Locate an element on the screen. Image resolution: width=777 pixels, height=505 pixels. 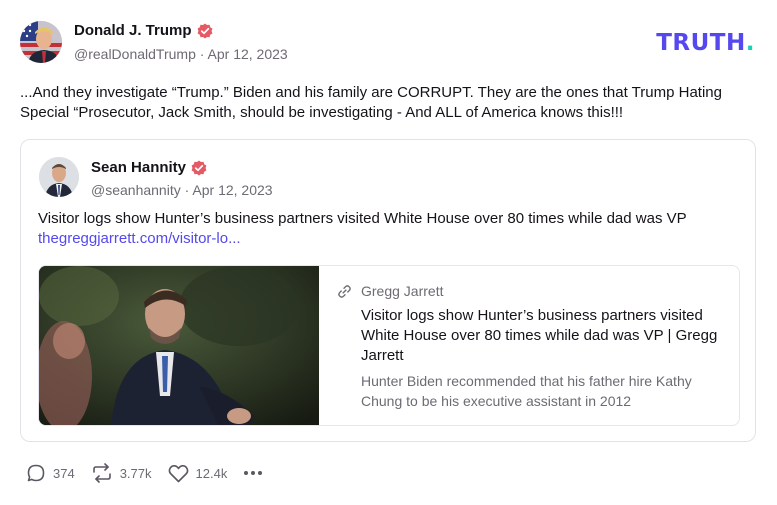
post-actions: 374 3.77k 12.4k is located at coordinates (144, 473).